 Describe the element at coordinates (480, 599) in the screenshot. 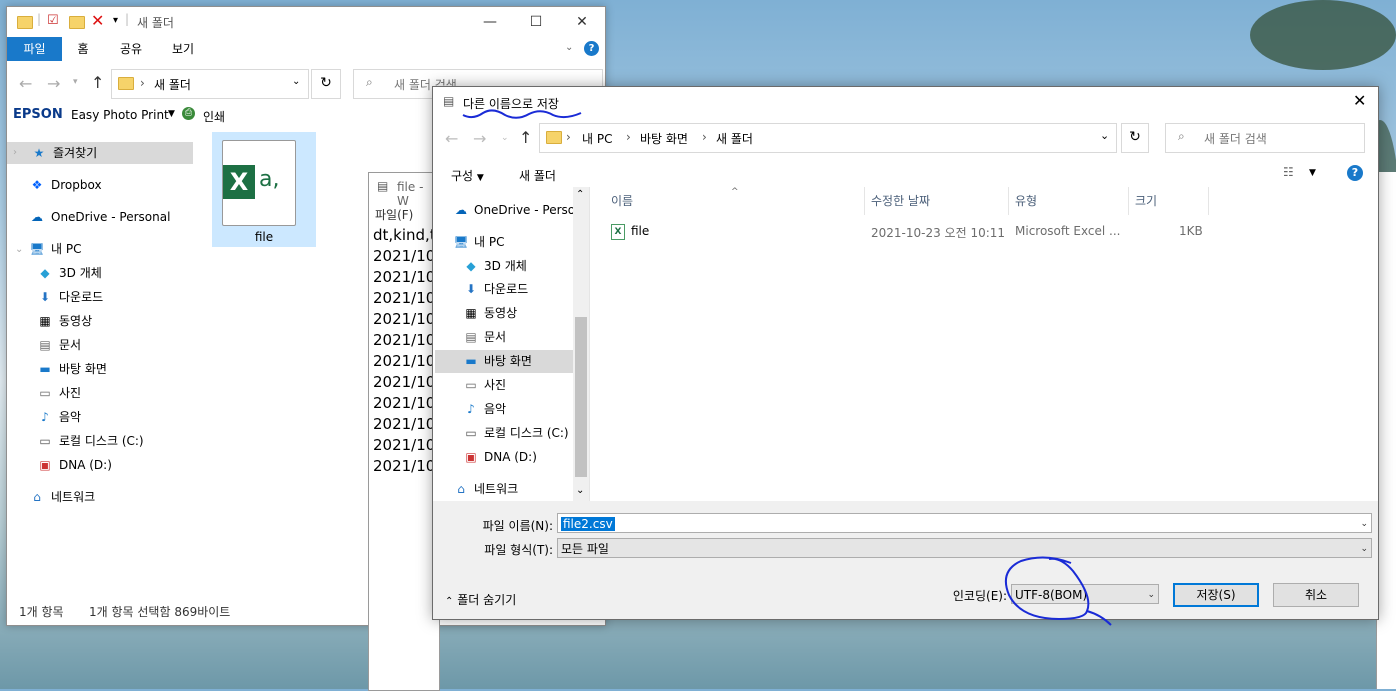

I see `hide-folders-toggle: ⌃ 폴더 숨기기` at that location.